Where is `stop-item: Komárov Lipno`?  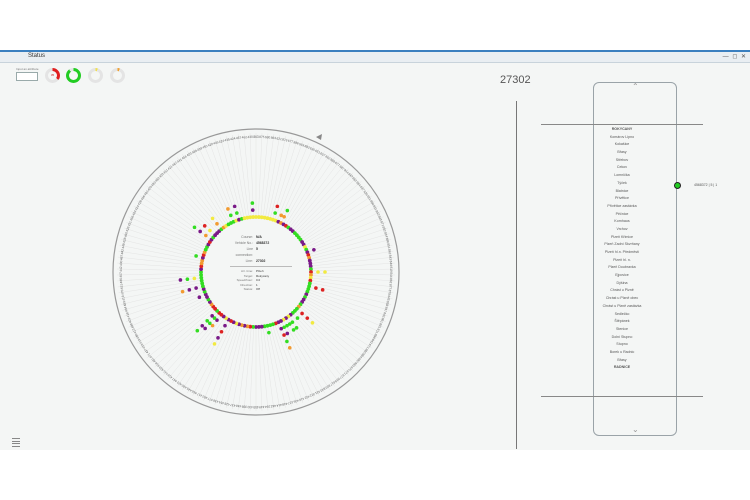
stop-item: Komárov Lipno is located at coordinates (622, 138).